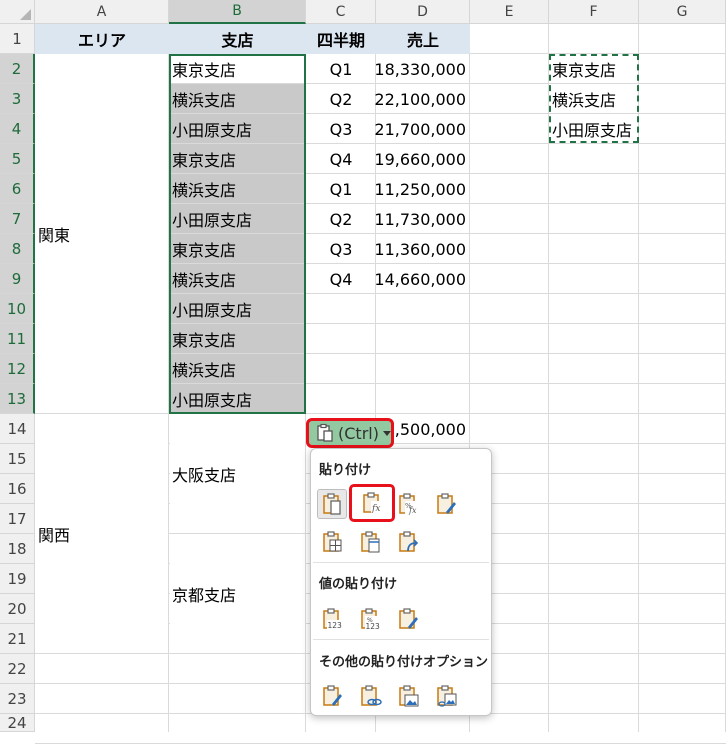 The height and width of the screenshot is (744, 726). What do you see at coordinates (341, 249) in the screenshot?
I see `cell-c8: Q3` at bounding box center [341, 249].